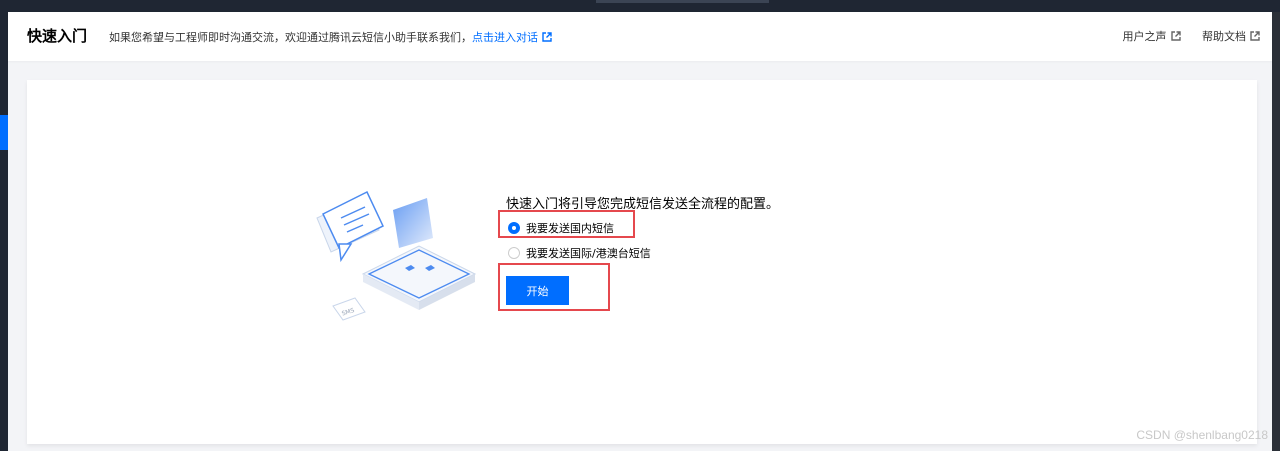  Describe the element at coordinates (1224, 36) in the screenshot. I see `help-docs-label: 帮助文档` at that location.